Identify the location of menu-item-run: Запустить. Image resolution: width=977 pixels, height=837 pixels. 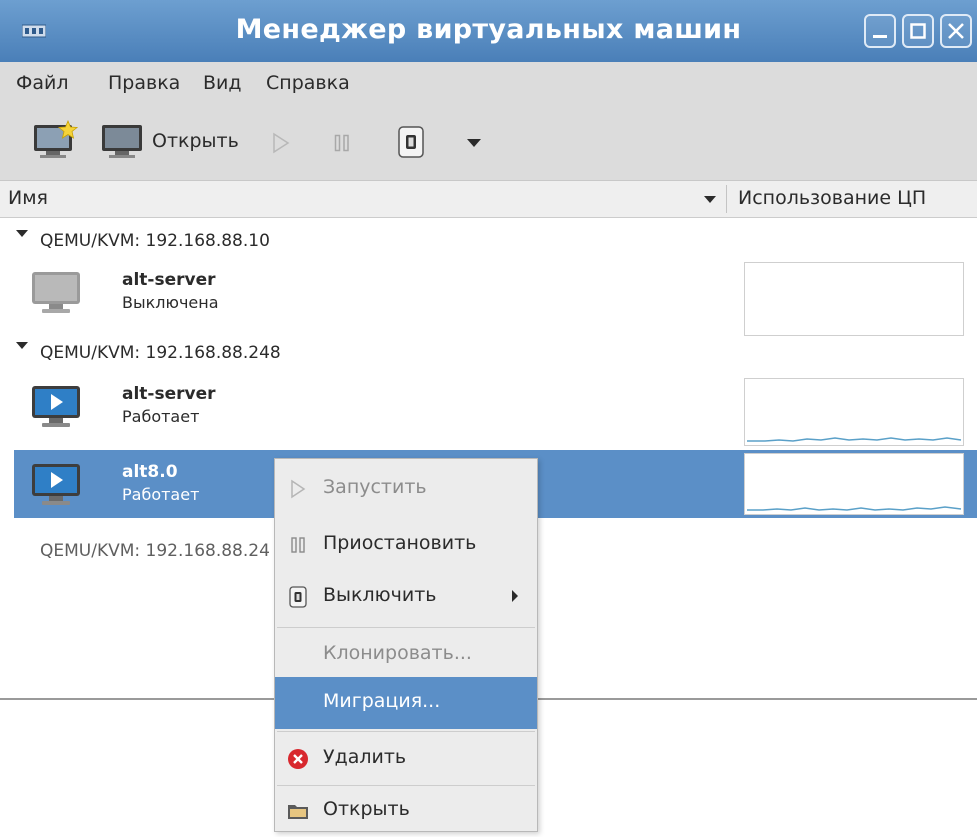
(406, 489).